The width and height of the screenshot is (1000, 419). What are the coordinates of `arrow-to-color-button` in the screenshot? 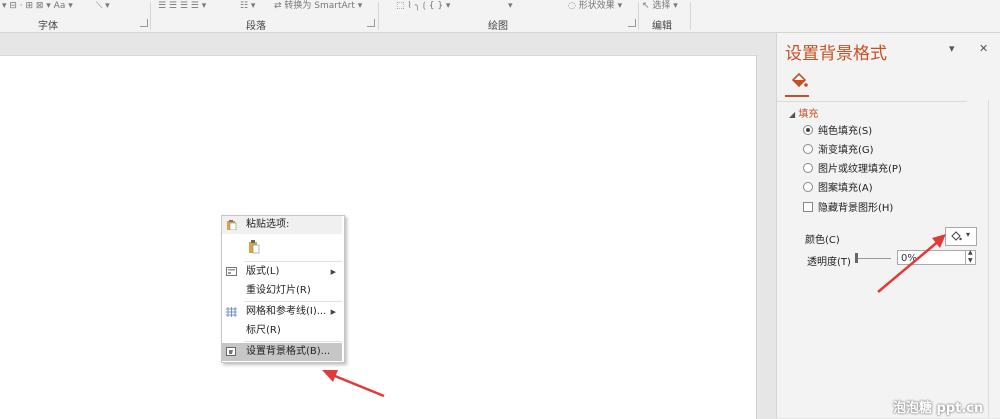 It's located at (911, 263).